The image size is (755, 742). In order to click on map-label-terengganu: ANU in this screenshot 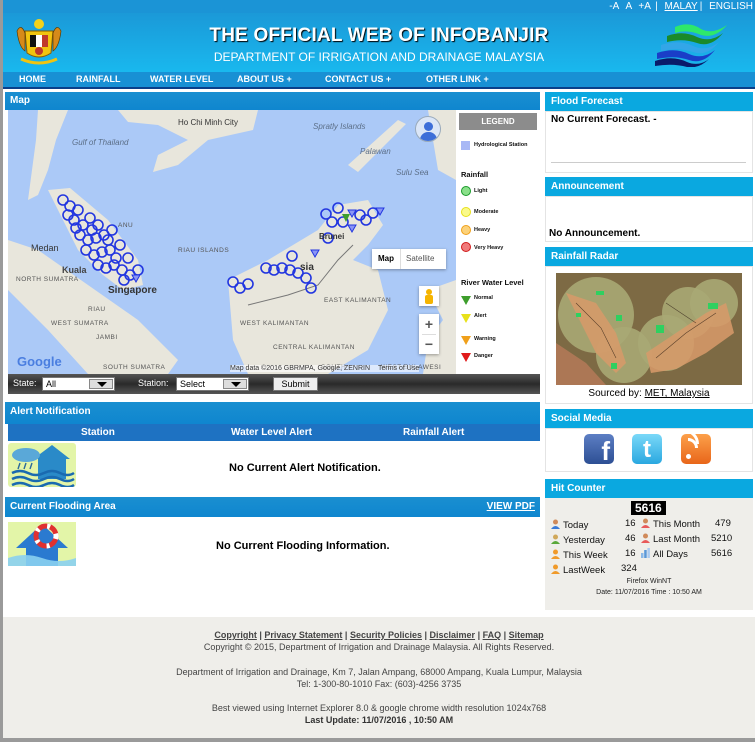, I will do `click(126, 225)`.